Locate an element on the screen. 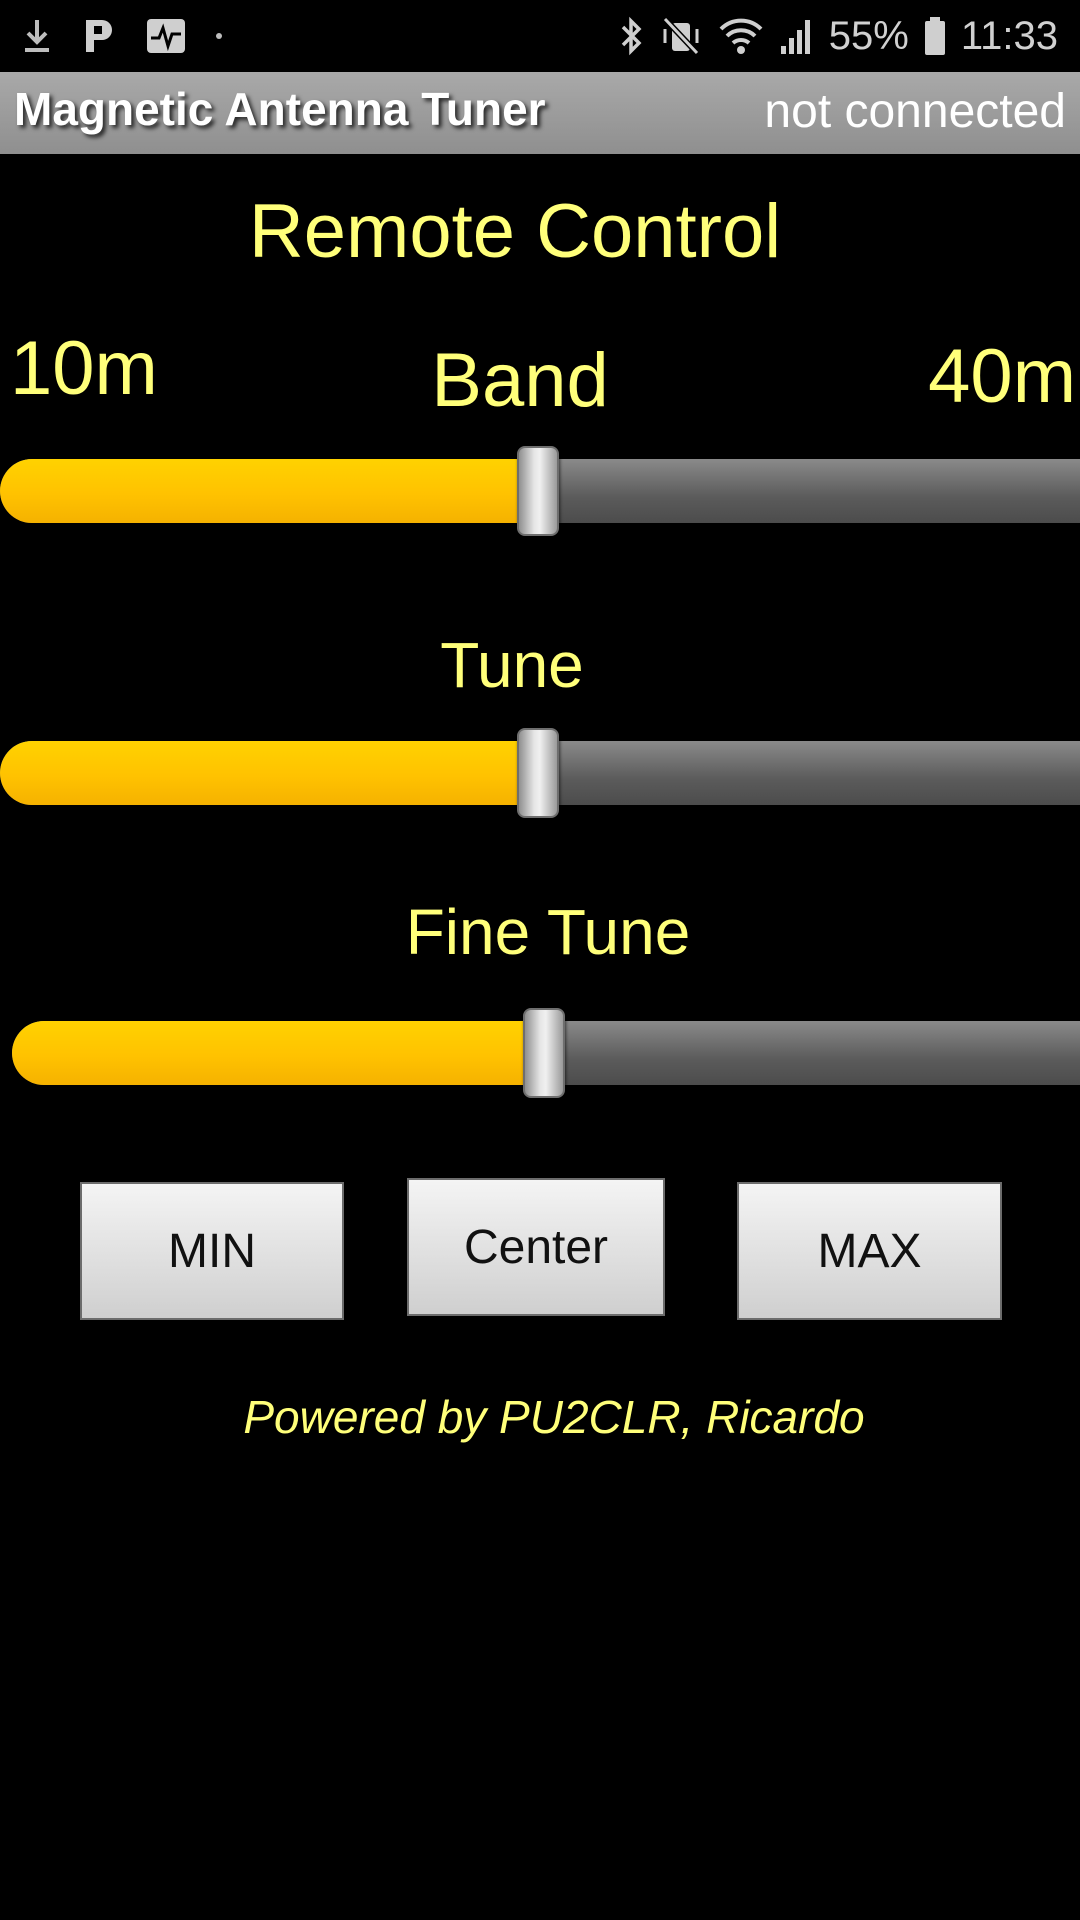  band-slider-fill is located at coordinates (269, 491).